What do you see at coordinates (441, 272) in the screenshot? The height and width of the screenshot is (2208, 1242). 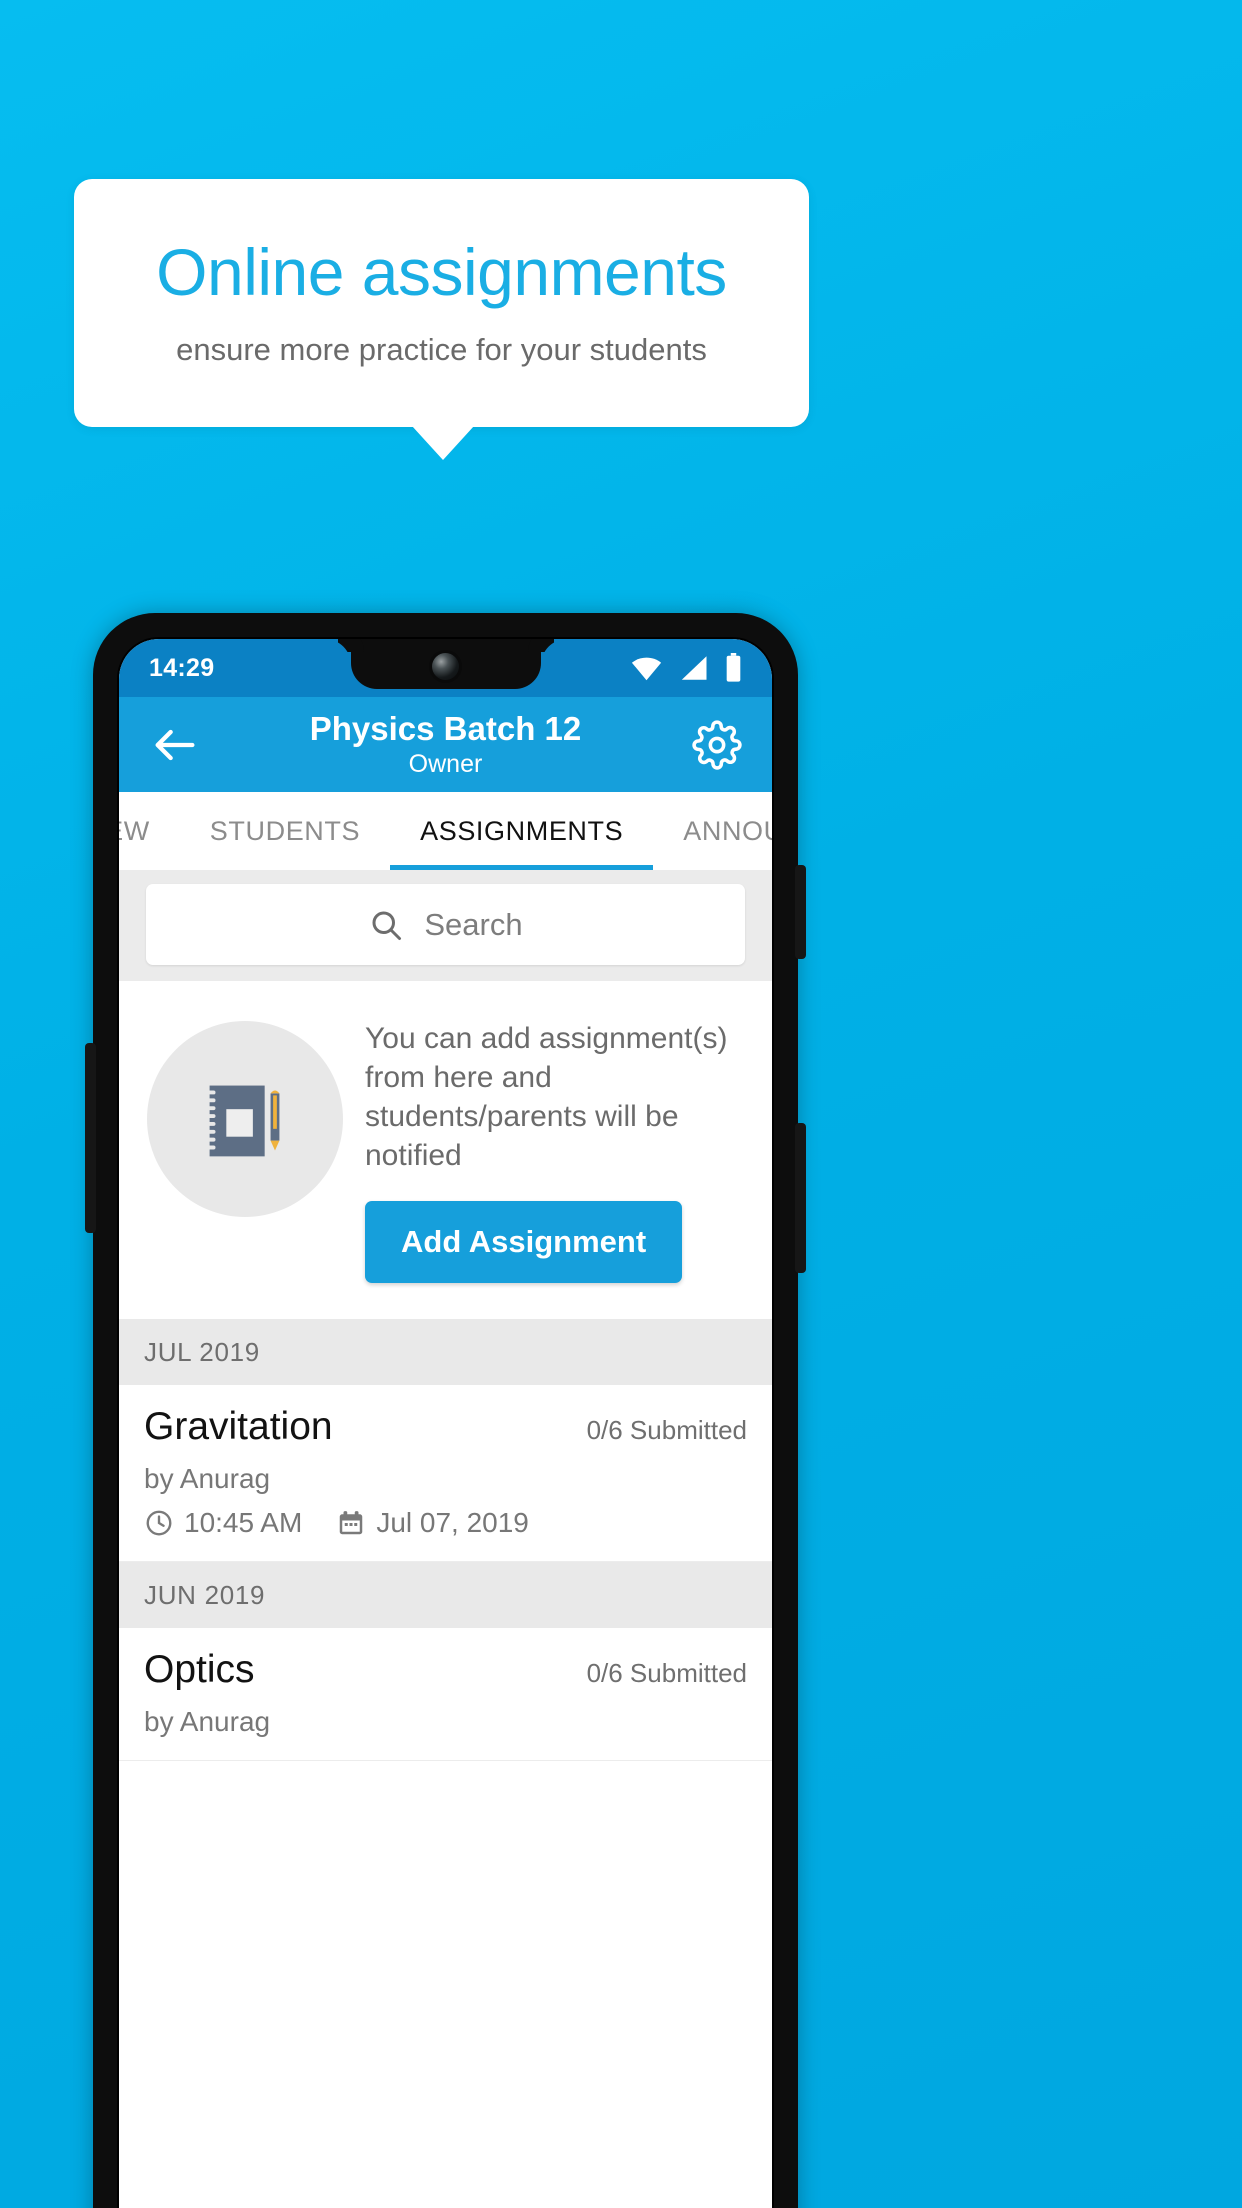 I see `promo-title: Online assignments` at bounding box center [441, 272].